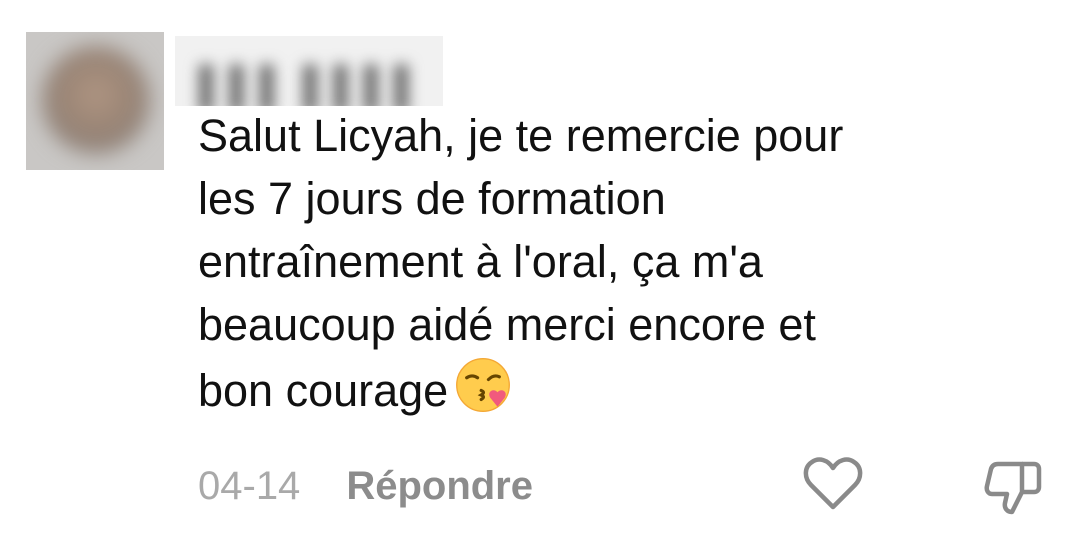 This screenshot has width=1079, height=560. I want to click on username-blurred: ▌▌▌ ▌▌▌▌, so click(309, 71).